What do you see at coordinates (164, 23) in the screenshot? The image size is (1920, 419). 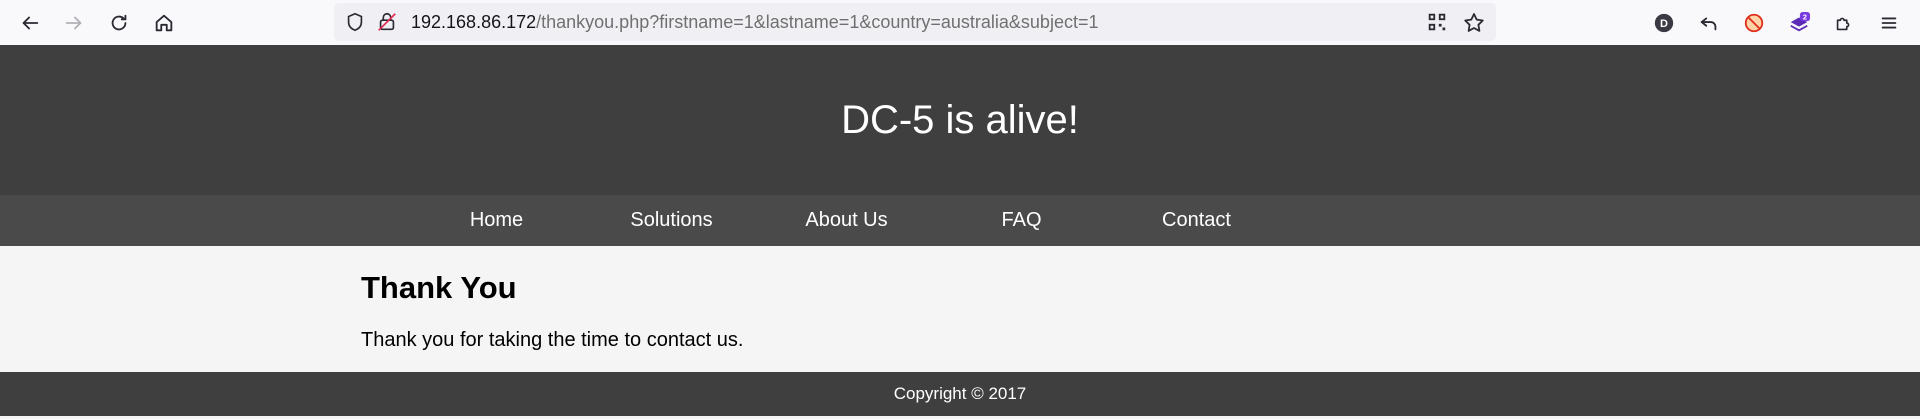 I see `home-icon` at bounding box center [164, 23].